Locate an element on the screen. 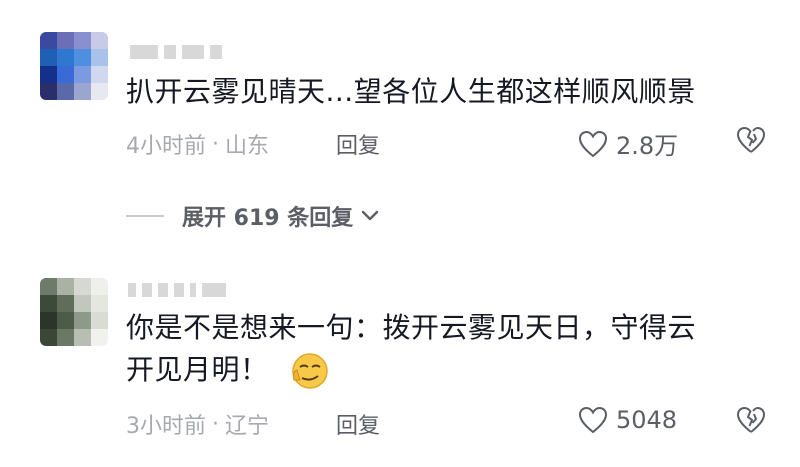  comment-text-line2: 开见月明！ is located at coordinates (197, 369).